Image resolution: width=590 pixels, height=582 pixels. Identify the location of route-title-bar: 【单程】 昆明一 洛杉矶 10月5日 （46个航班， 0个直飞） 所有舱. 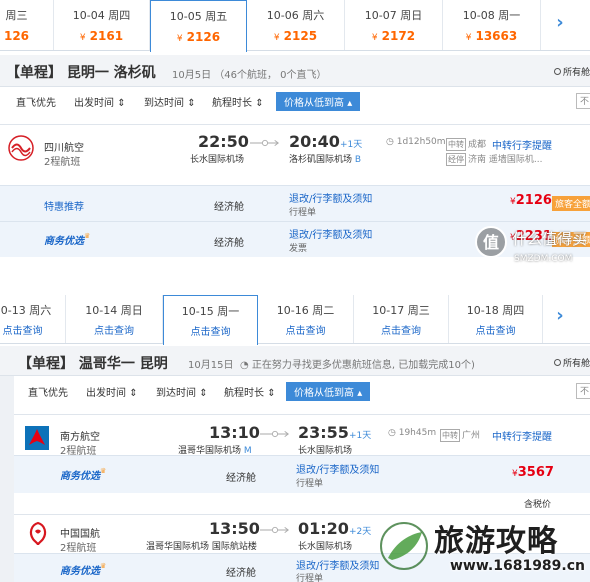
(295, 71).